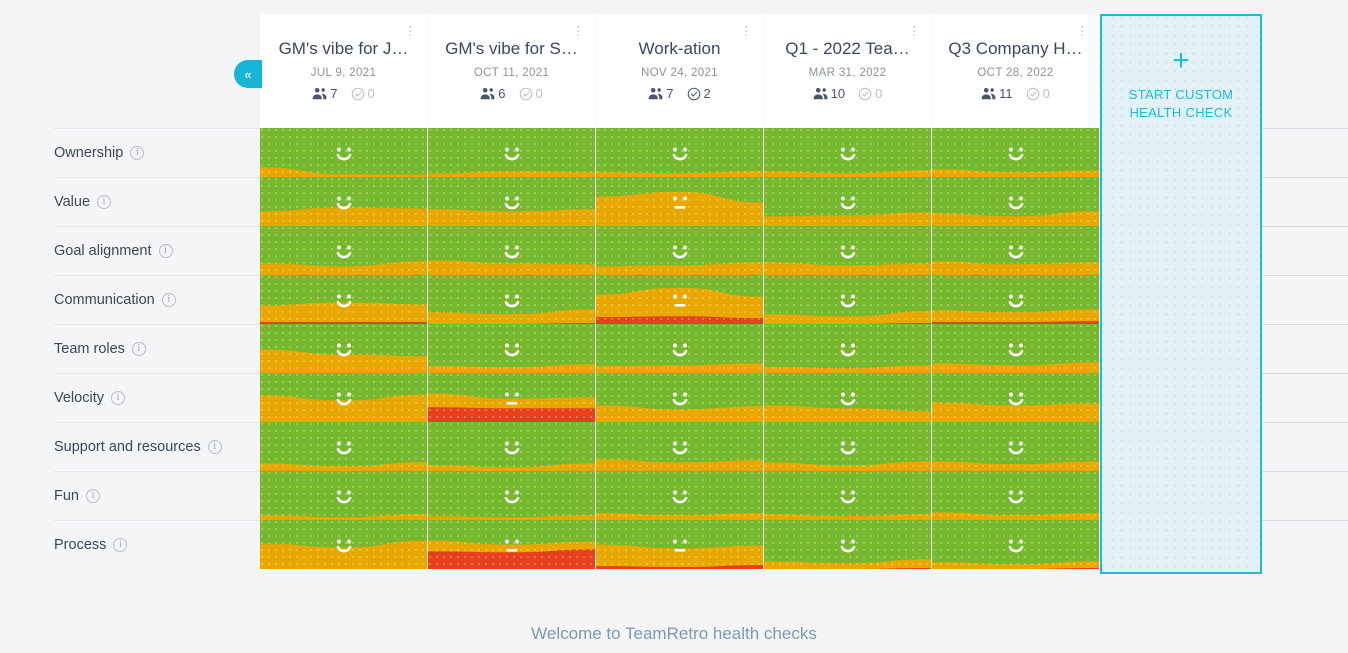 This screenshot has height=653, width=1348. What do you see at coordinates (91, 544) in the screenshot?
I see `dimension-label-row: Process i` at bounding box center [91, 544].